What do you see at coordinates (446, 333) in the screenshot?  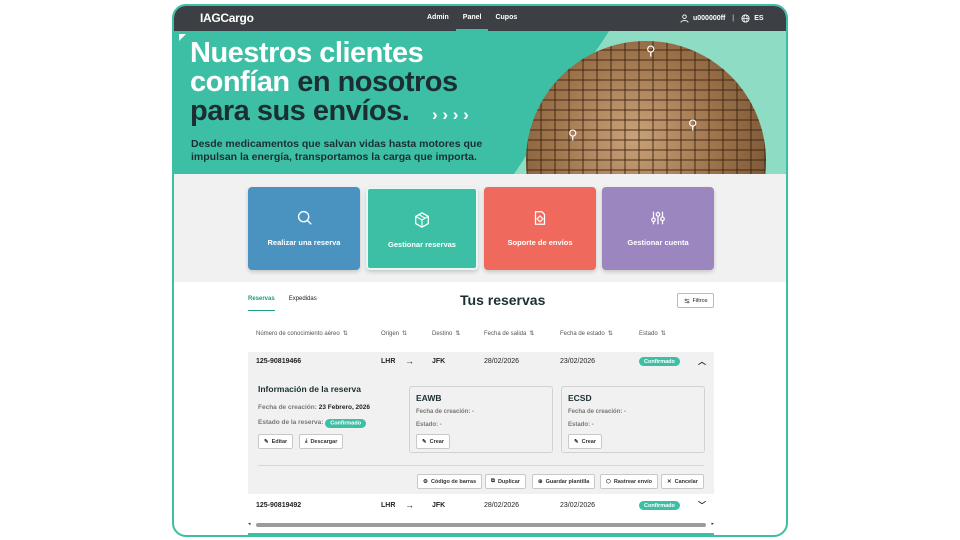 I see `col-header: Destino ⇅` at bounding box center [446, 333].